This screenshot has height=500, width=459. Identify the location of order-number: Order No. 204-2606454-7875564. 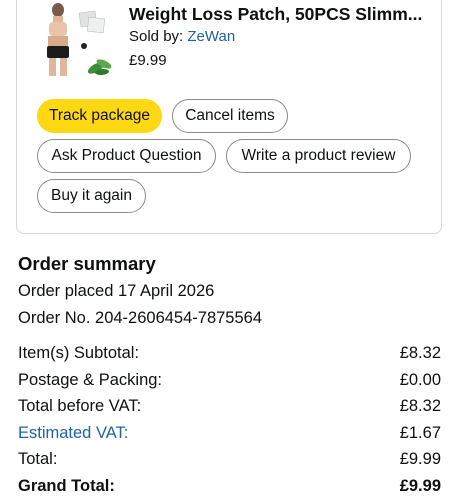
(140, 318).